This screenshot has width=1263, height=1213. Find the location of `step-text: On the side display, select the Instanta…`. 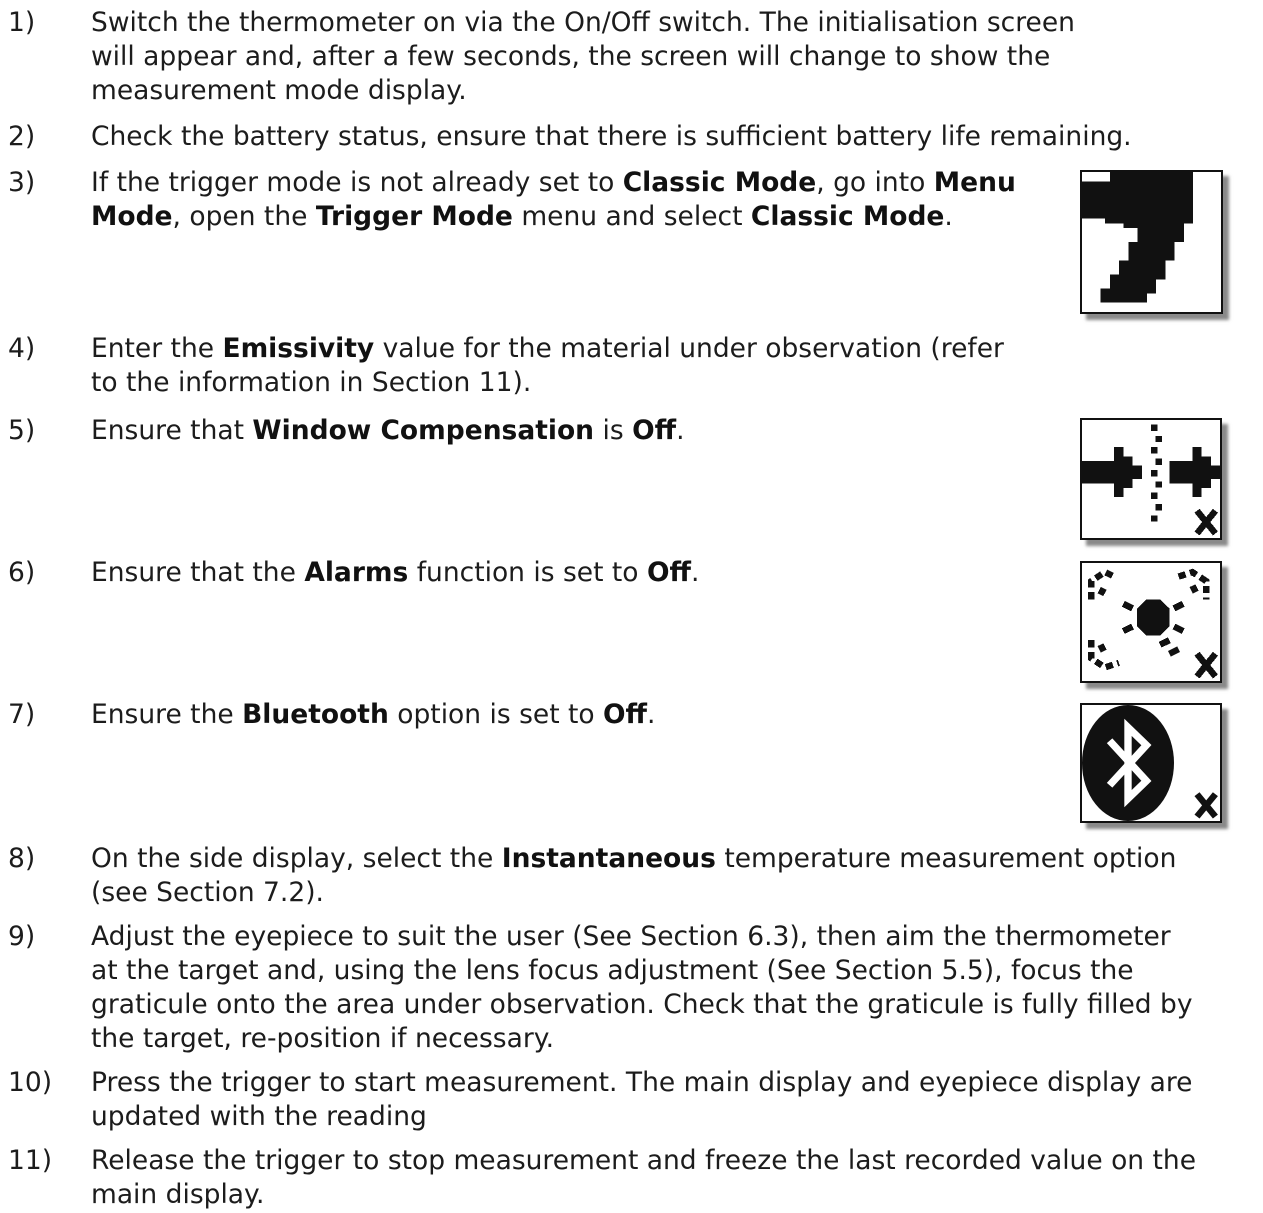

step-text: On the side display, select the Instanta… is located at coordinates (661, 876).